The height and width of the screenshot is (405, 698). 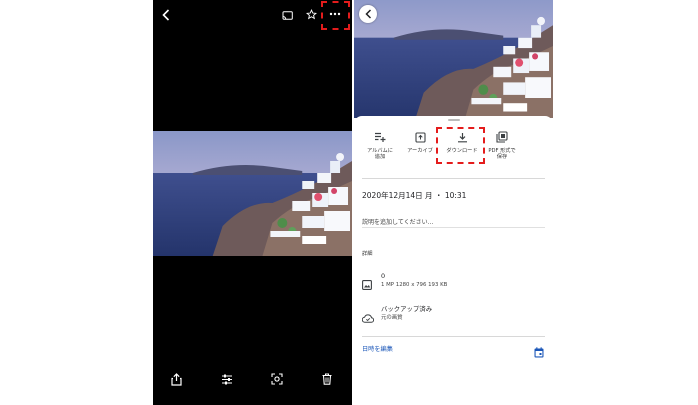 I want to click on back-button, so click(x=368, y=14).